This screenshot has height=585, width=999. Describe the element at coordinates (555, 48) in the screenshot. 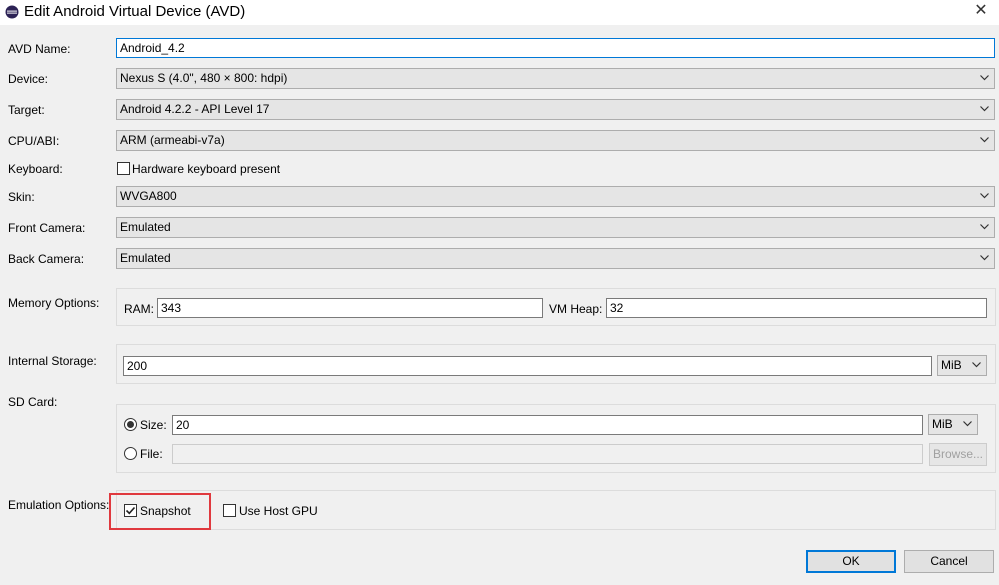

I see `avd-name-input: Android_4.2` at that location.